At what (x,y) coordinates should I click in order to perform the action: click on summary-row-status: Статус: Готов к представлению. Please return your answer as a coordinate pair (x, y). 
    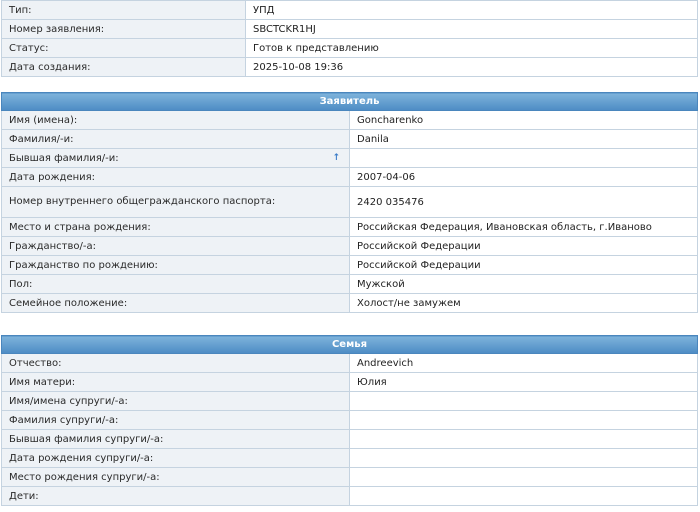
    Looking at the image, I should click on (349, 48).